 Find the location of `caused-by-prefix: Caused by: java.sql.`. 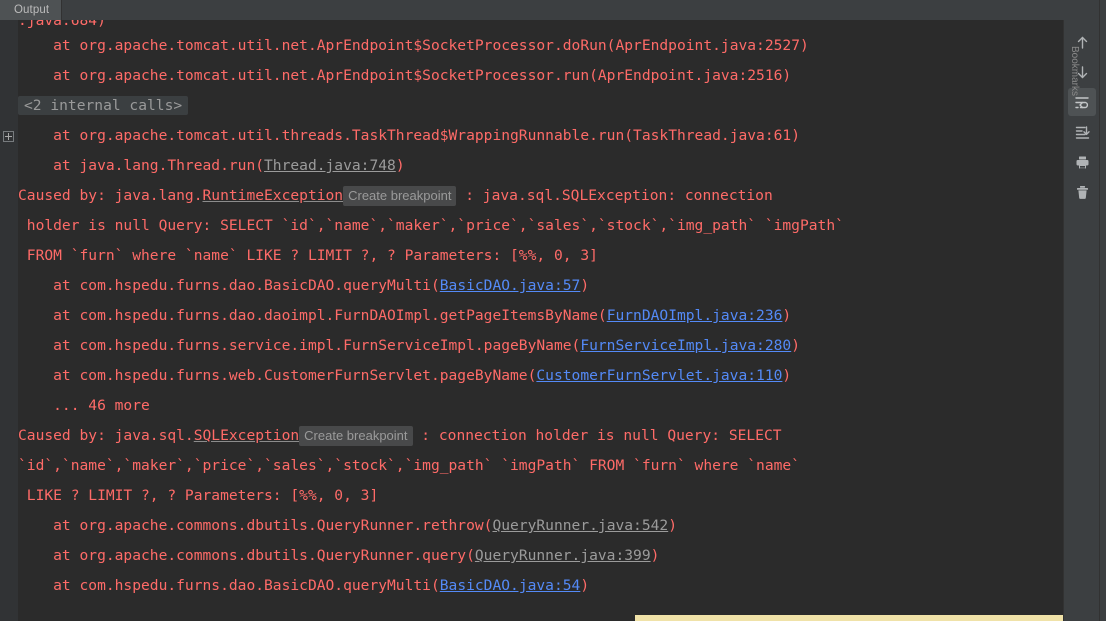

caused-by-prefix: Caused by: java.sql. is located at coordinates (106, 435).